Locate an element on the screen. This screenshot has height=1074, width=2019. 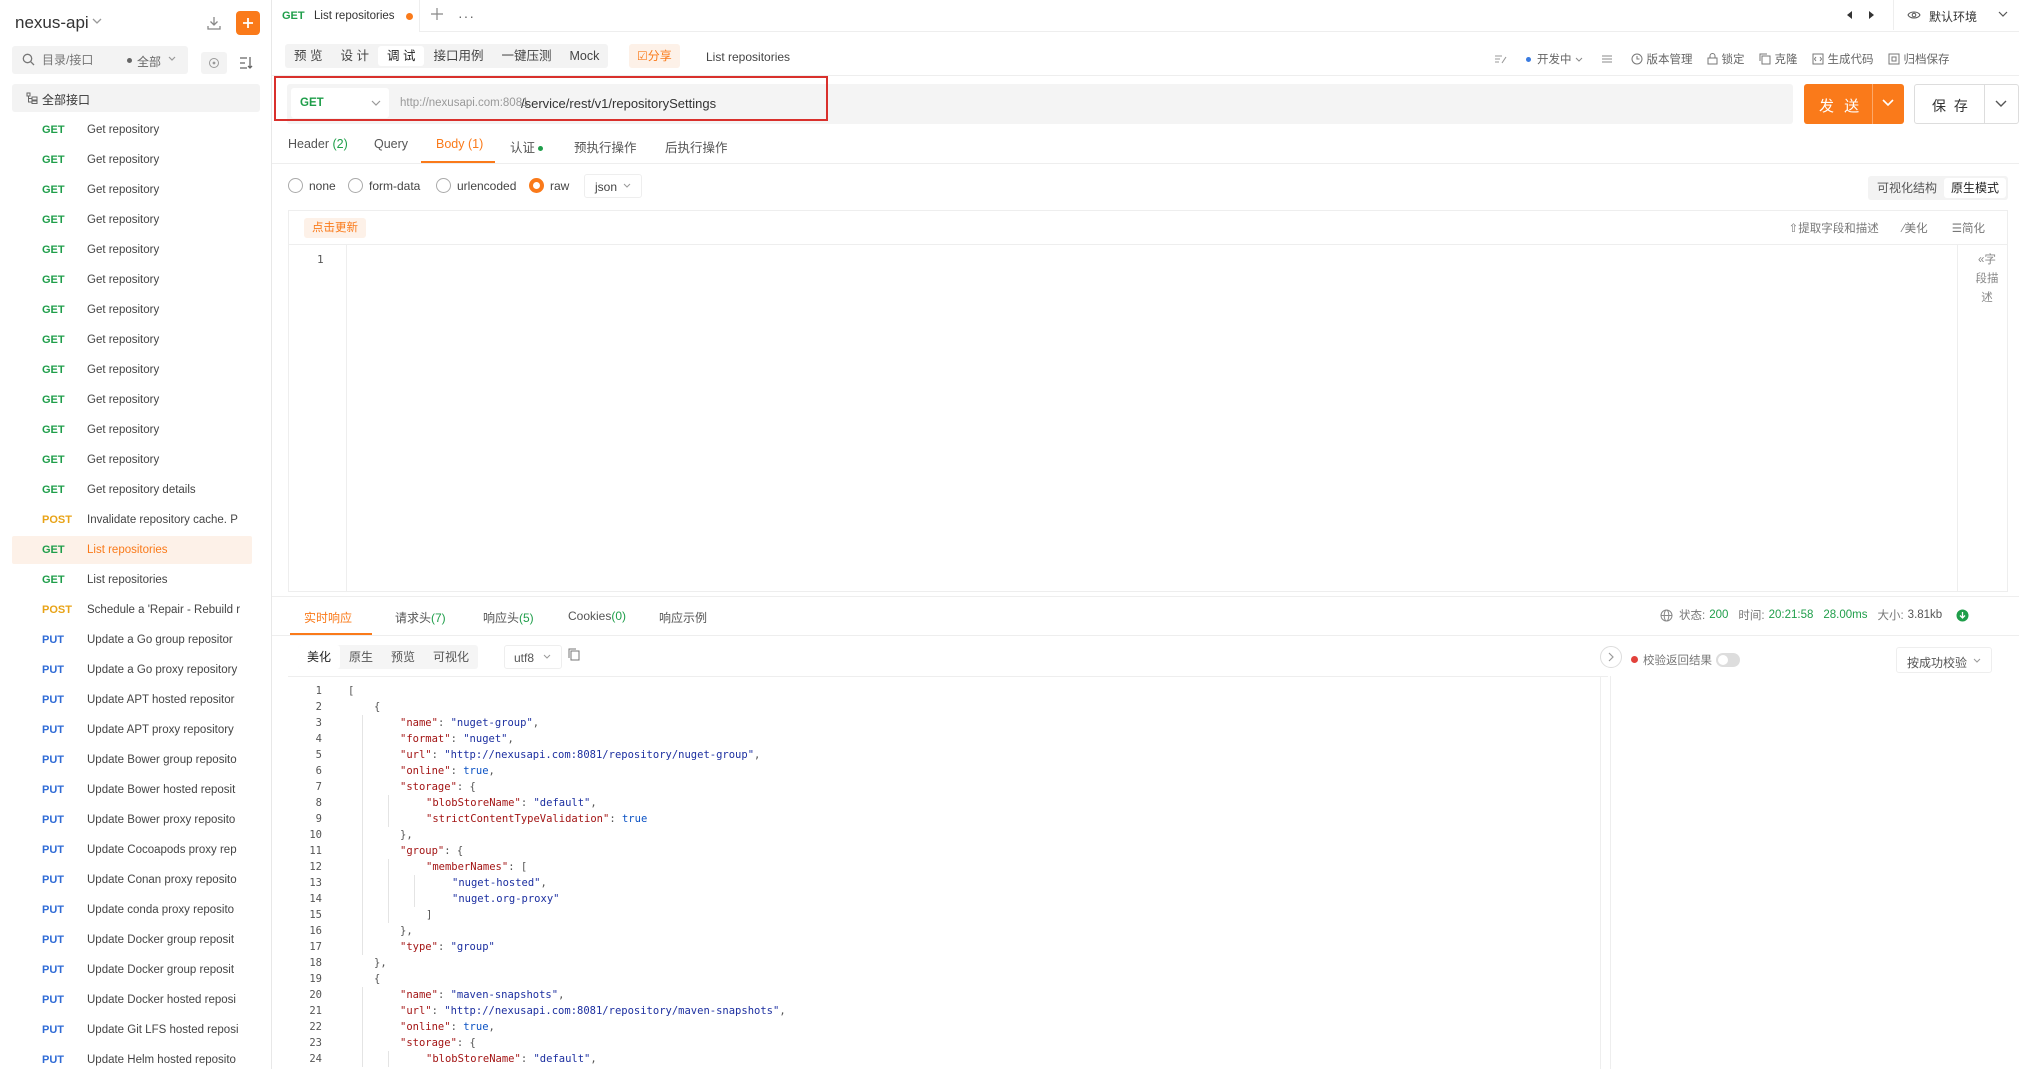
mode-tab-mock: Mock is located at coordinates (584, 56).